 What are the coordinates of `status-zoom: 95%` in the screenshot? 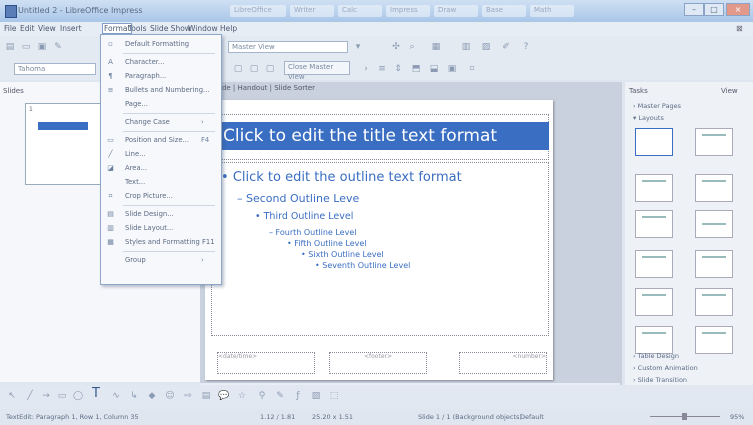 It's located at (737, 417).